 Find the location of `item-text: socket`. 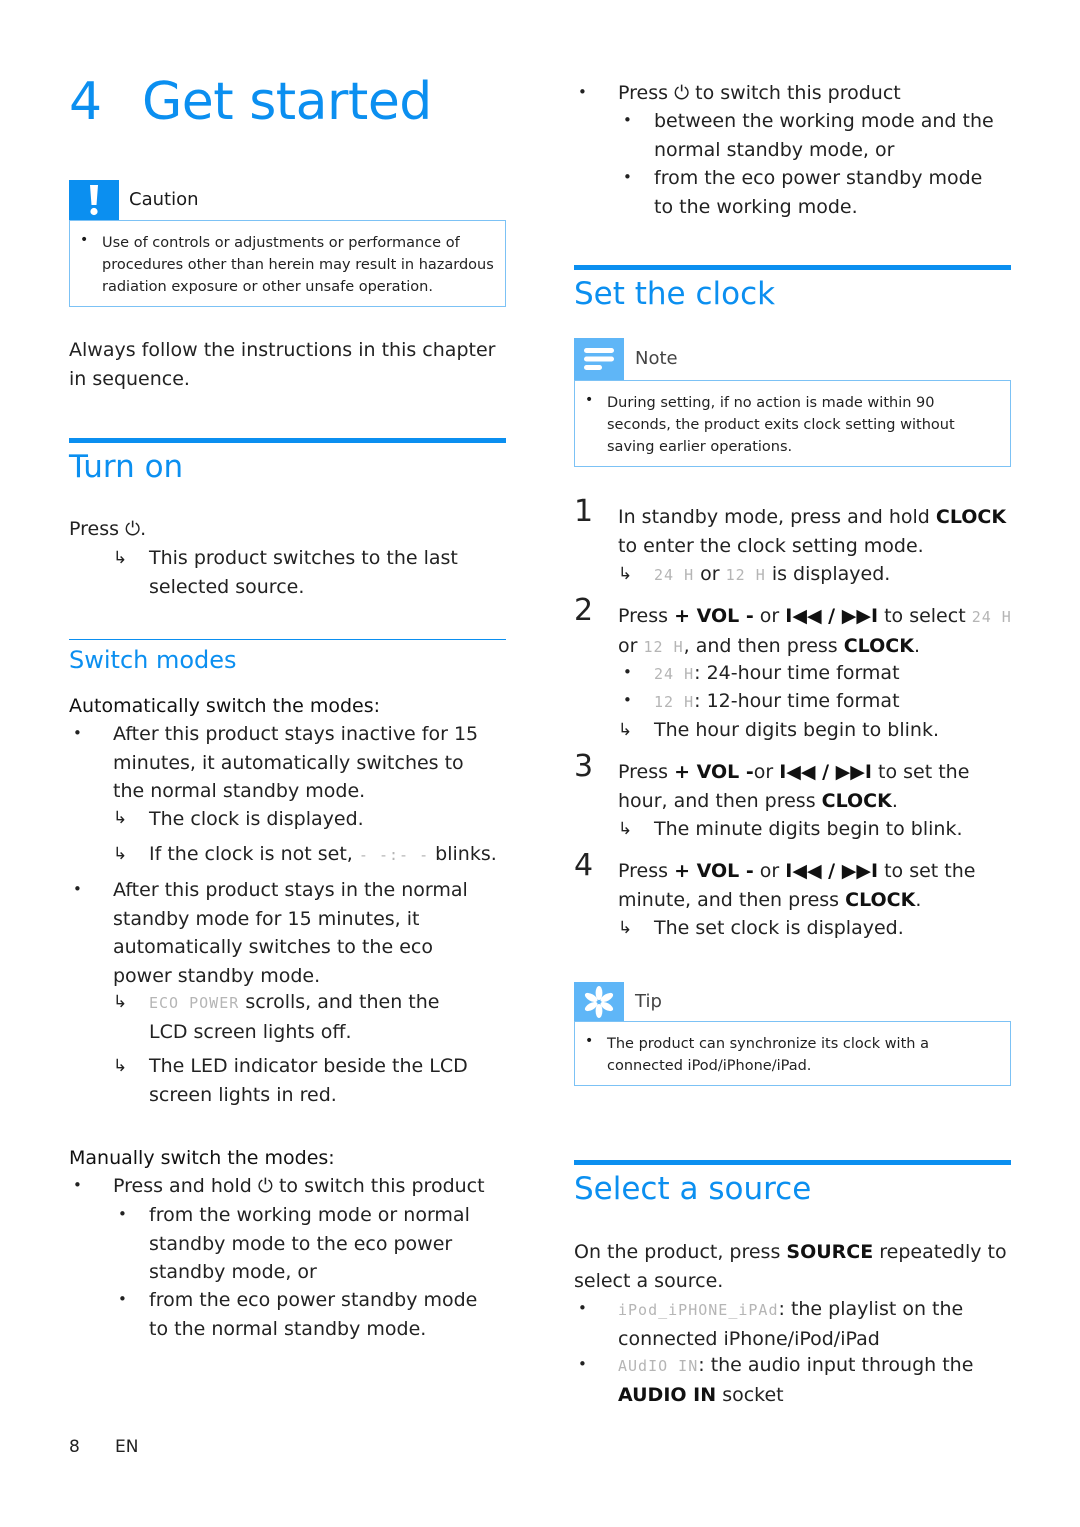

item-text: socket is located at coordinates (753, 1394).